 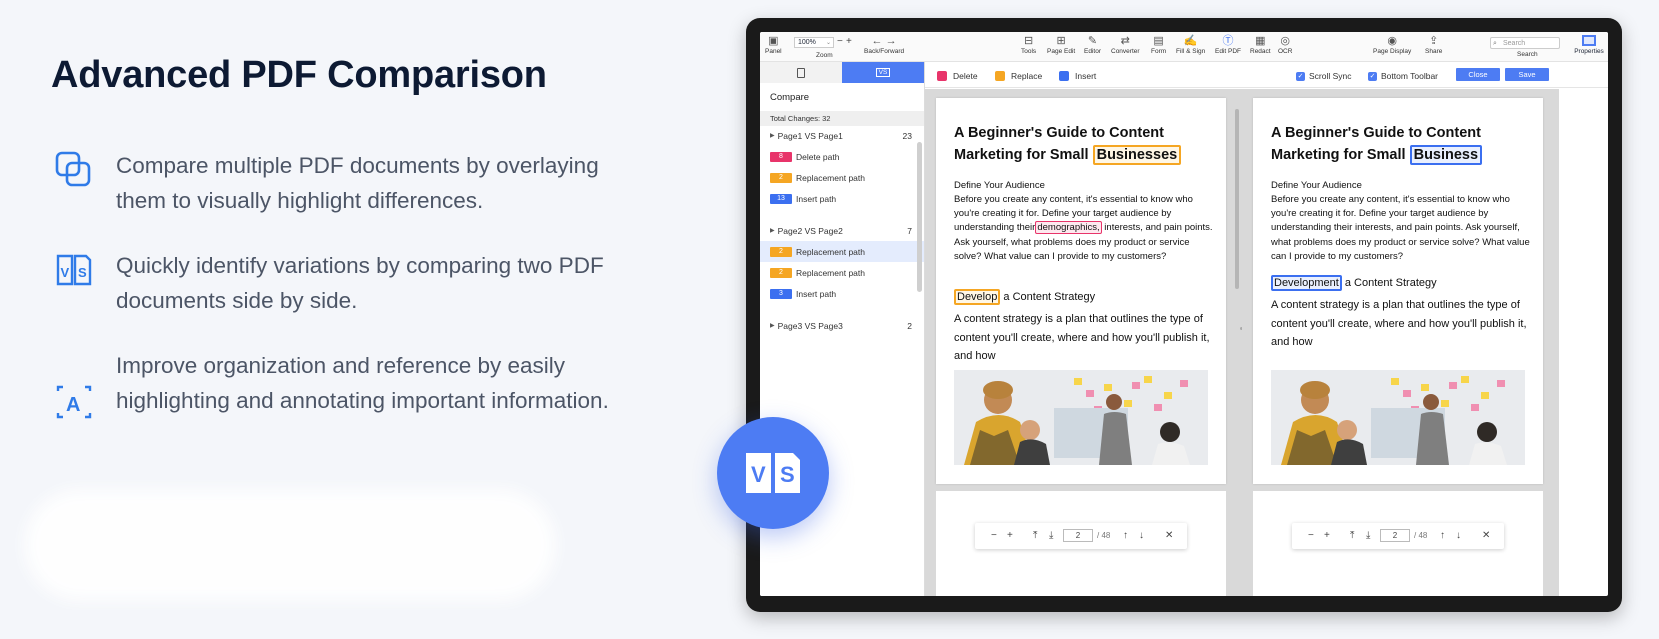 I want to click on eye-icon: ◉, so click(x=1392, y=41).